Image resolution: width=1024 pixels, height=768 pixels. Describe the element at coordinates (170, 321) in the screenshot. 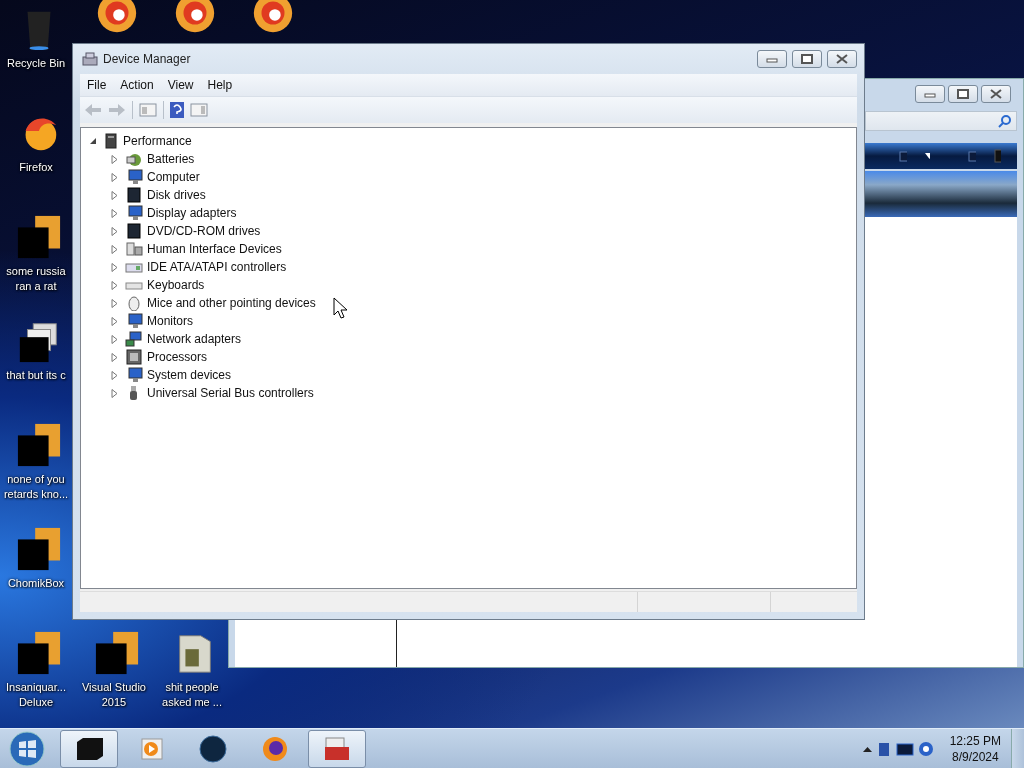

I see `tree-item: Monitors` at that location.